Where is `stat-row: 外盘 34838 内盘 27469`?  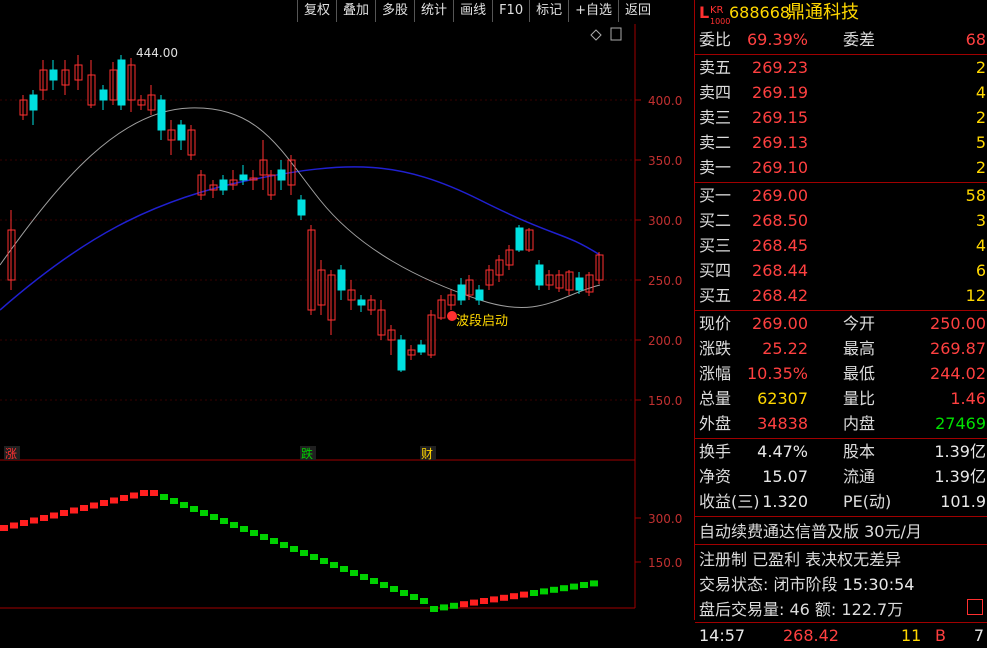
stat-row: 外盘 34838 内盘 27469 is located at coordinates (841, 424).